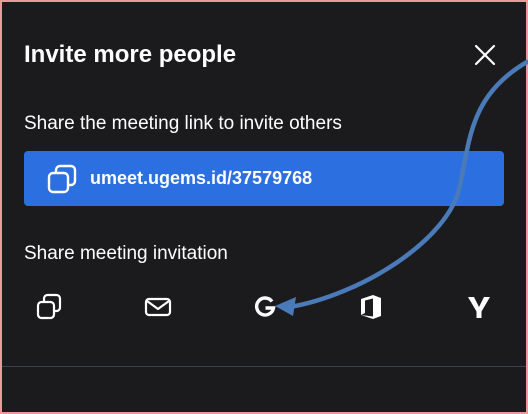 This screenshot has height=414, width=528. I want to click on dialog-divider, so click(264, 366).